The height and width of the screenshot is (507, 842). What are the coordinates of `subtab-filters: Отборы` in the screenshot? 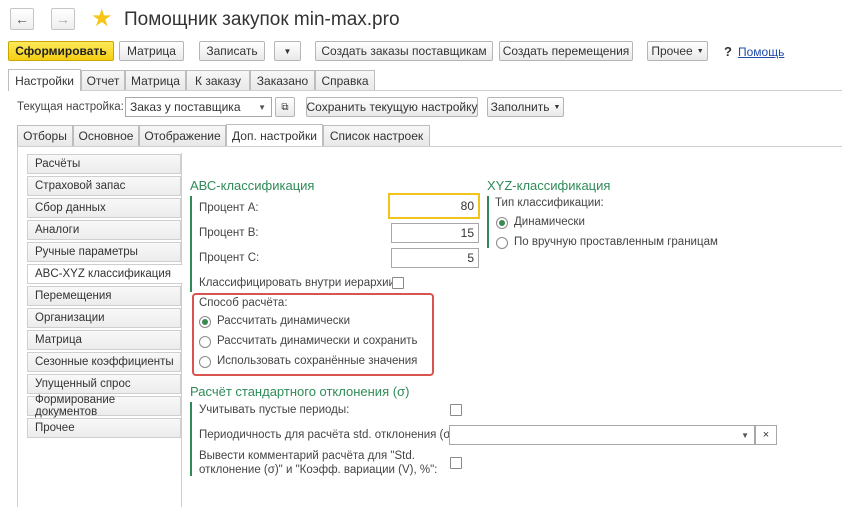 It's located at (45, 135).